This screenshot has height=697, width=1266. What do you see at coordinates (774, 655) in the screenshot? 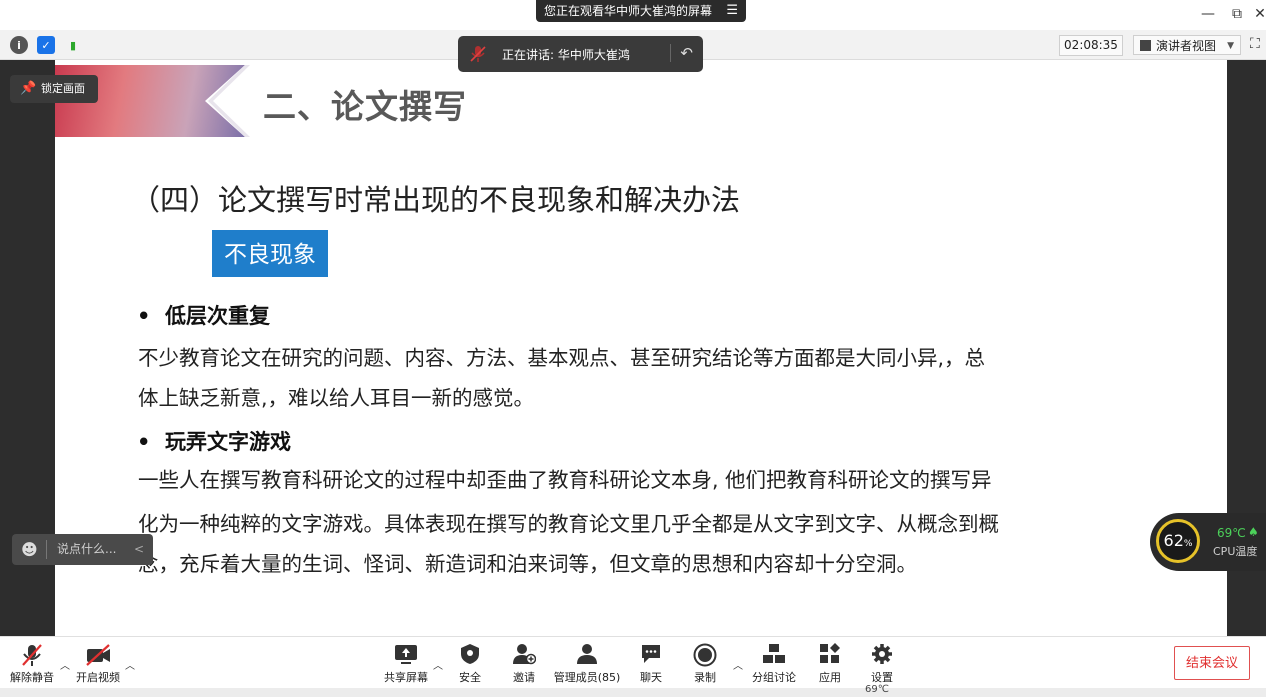
I see `breakout-icon` at bounding box center [774, 655].